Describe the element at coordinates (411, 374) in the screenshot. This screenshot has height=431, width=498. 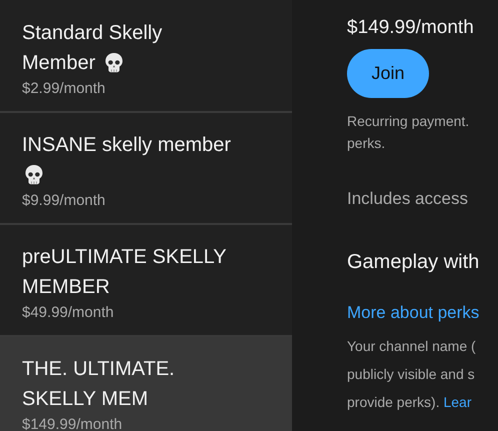
I see `notice-text: publicly visible and s` at that location.